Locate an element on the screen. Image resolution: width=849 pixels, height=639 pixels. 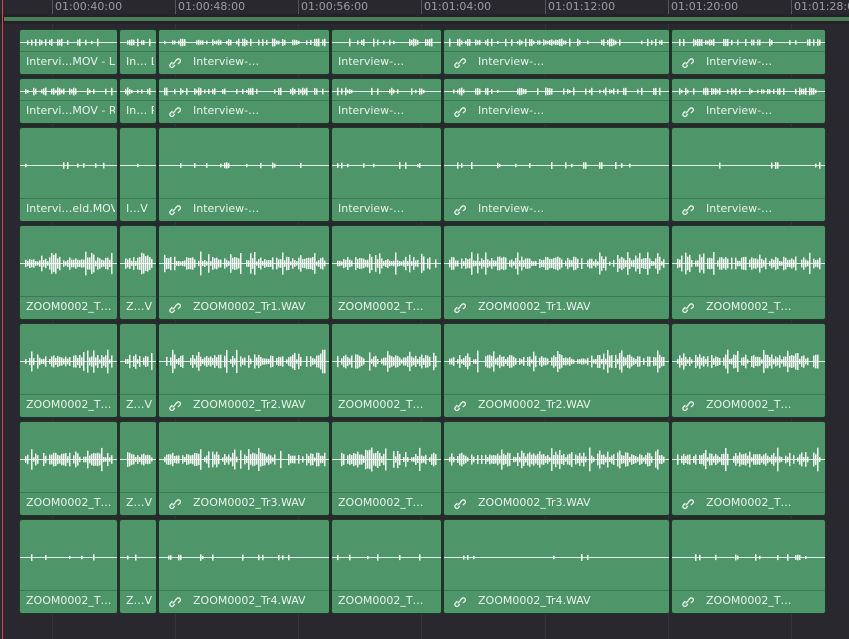
clip-name-bar: Z…V is located at coordinates (138, 307).